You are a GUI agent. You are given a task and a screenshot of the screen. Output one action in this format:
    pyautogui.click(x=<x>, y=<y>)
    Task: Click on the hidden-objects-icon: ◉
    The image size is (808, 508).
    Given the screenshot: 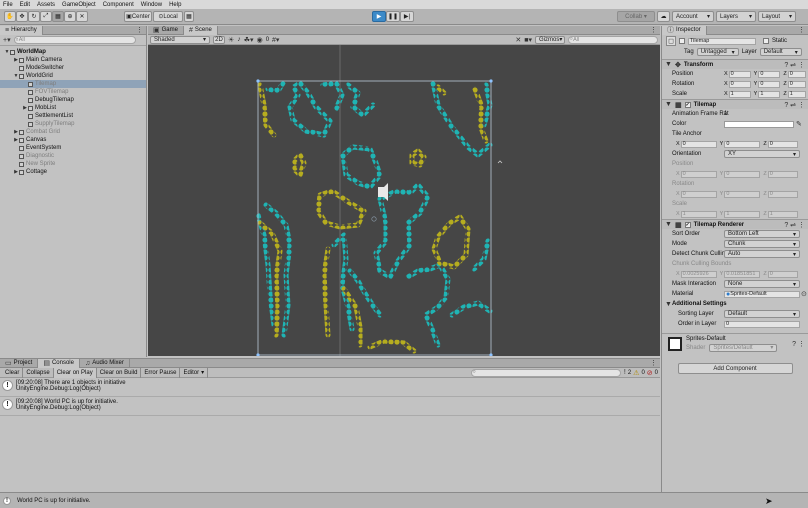 What is the action you would take?
    pyautogui.click(x=260, y=40)
    